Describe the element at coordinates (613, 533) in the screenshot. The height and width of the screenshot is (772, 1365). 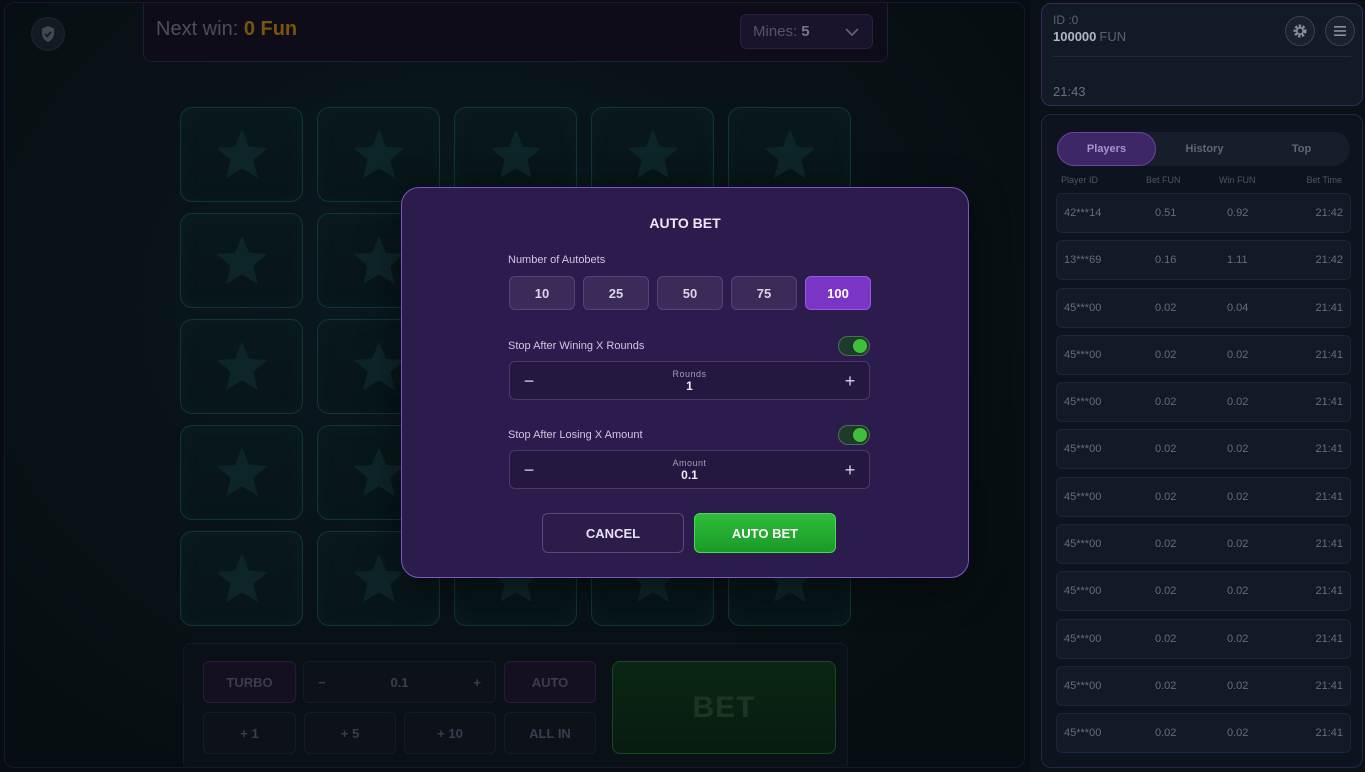
I see `cancel-button: CANCEL` at that location.